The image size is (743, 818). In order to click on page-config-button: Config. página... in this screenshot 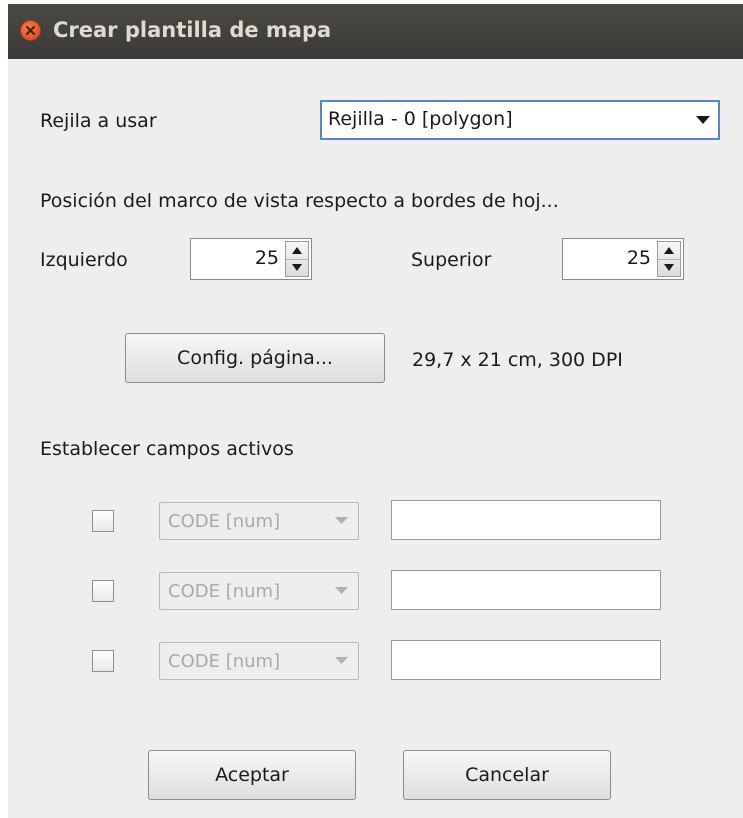, I will do `click(255, 358)`.